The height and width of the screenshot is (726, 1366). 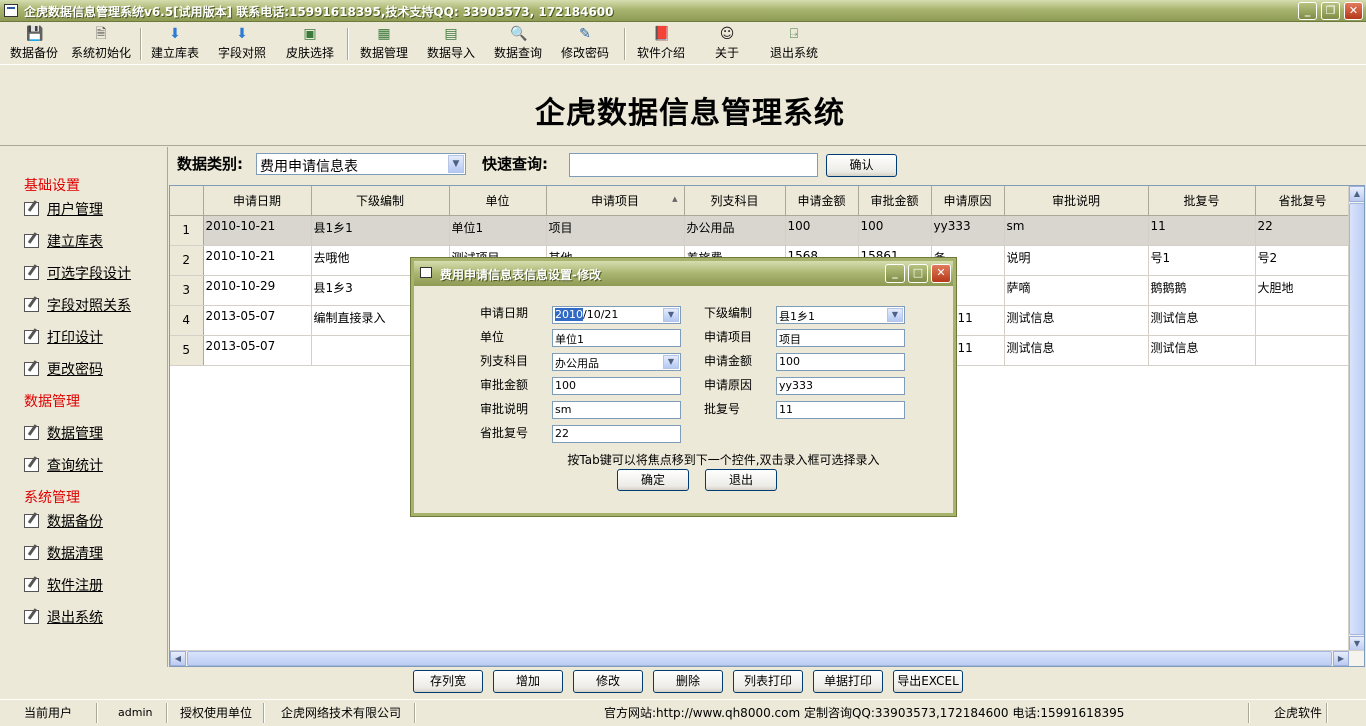 What do you see at coordinates (448, 681) in the screenshot?
I see `save-column-width-button: 存列宽` at bounding box center [448, 681].